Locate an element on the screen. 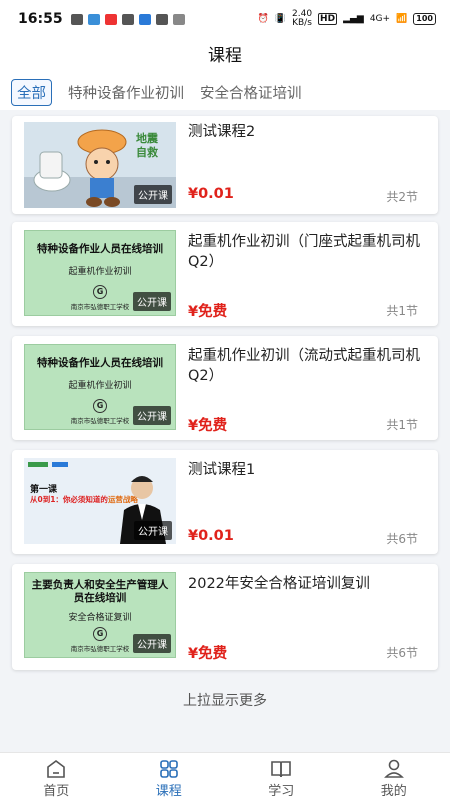 Image resolution: width=450 pixels, height=800 pixels. bottom-nav: 首页 课程 学习 我的 is located at coordinates (225, 776).